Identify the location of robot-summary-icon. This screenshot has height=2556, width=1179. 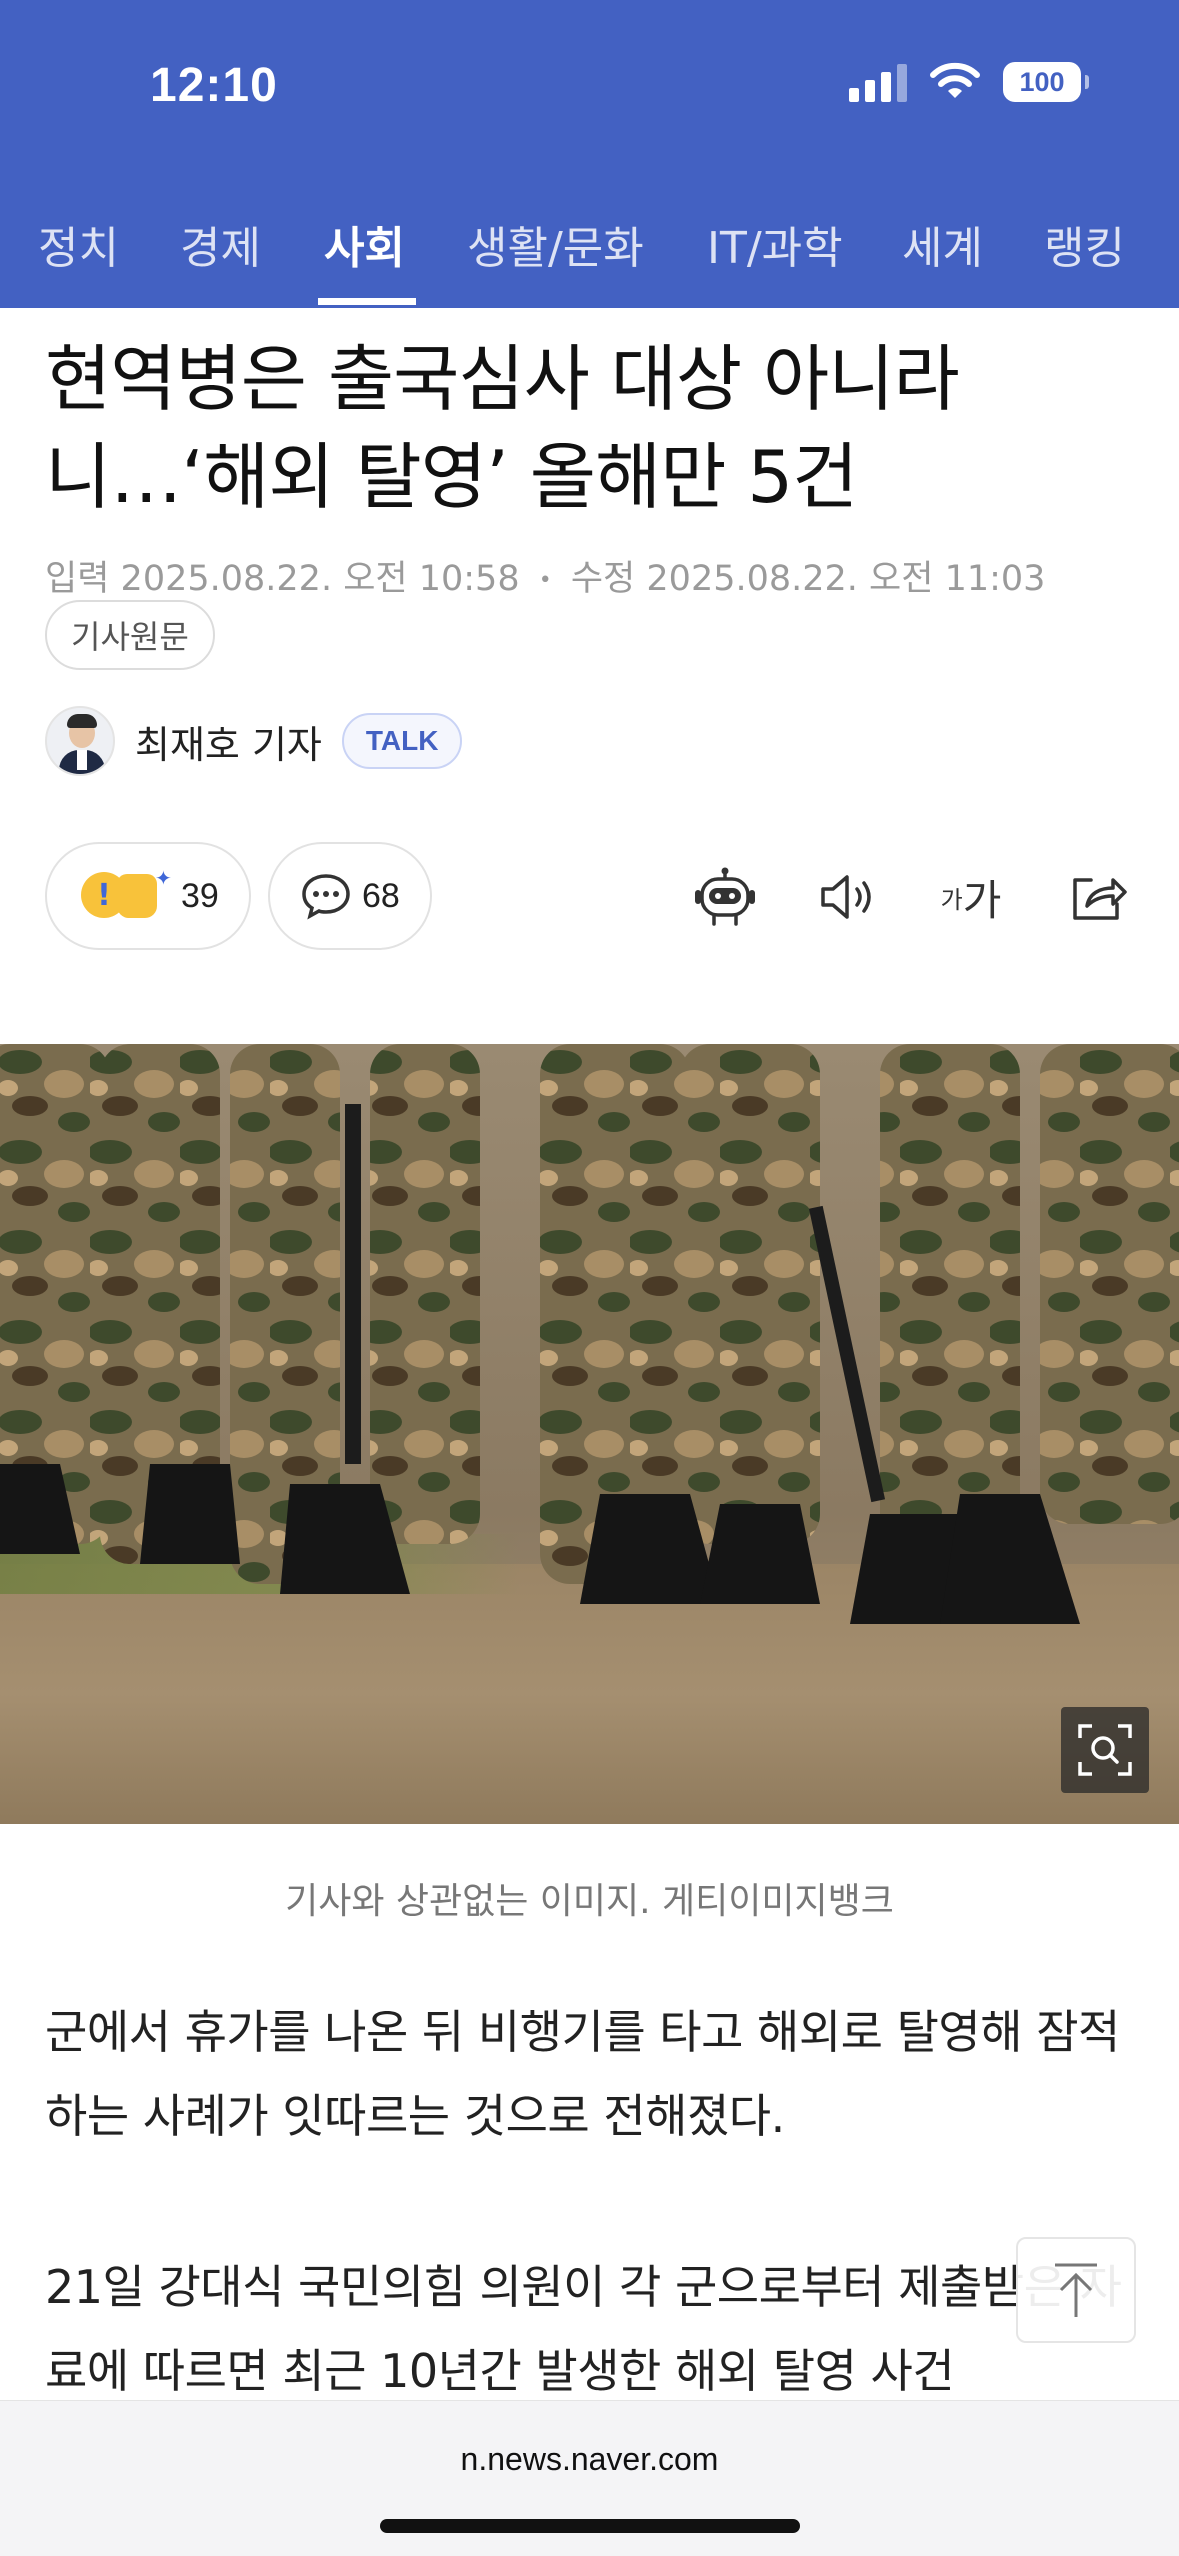
(725, 896).